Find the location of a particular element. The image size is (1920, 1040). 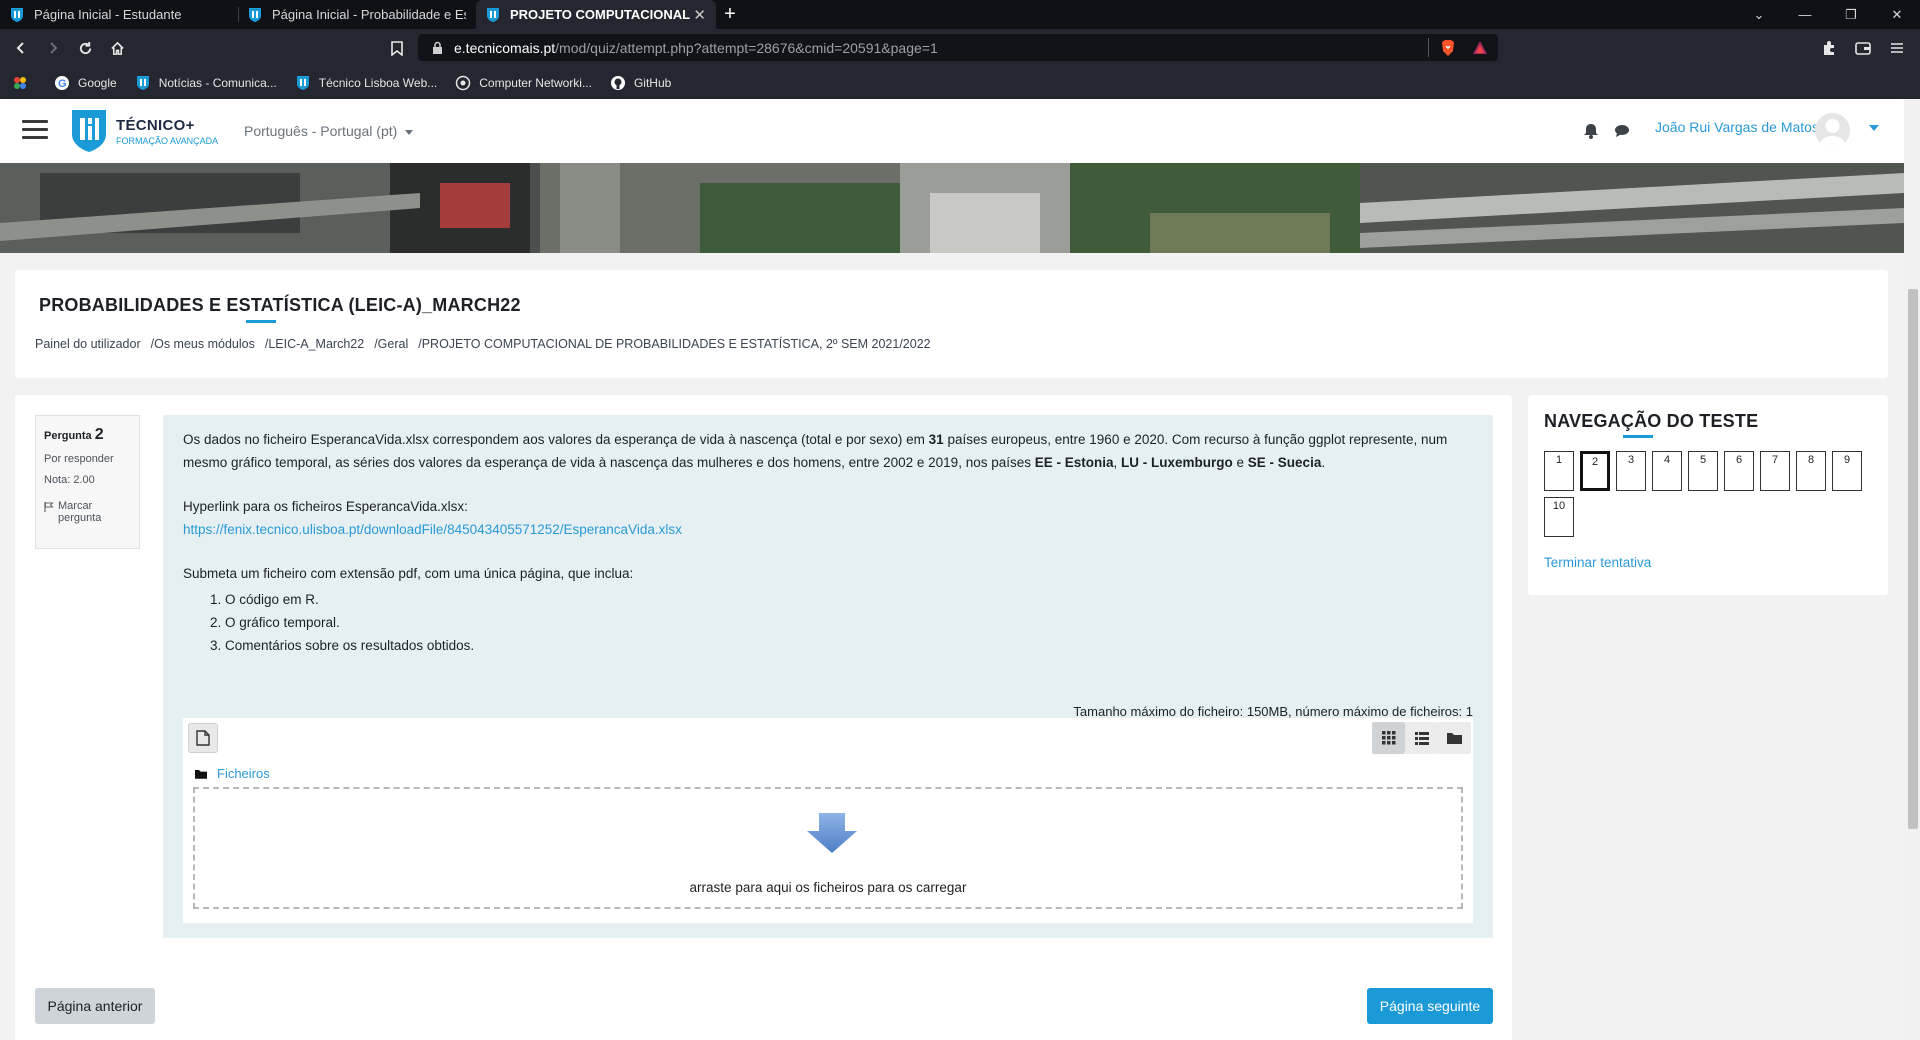

hamburger-menu-icon is located at coordinates (35, 130).